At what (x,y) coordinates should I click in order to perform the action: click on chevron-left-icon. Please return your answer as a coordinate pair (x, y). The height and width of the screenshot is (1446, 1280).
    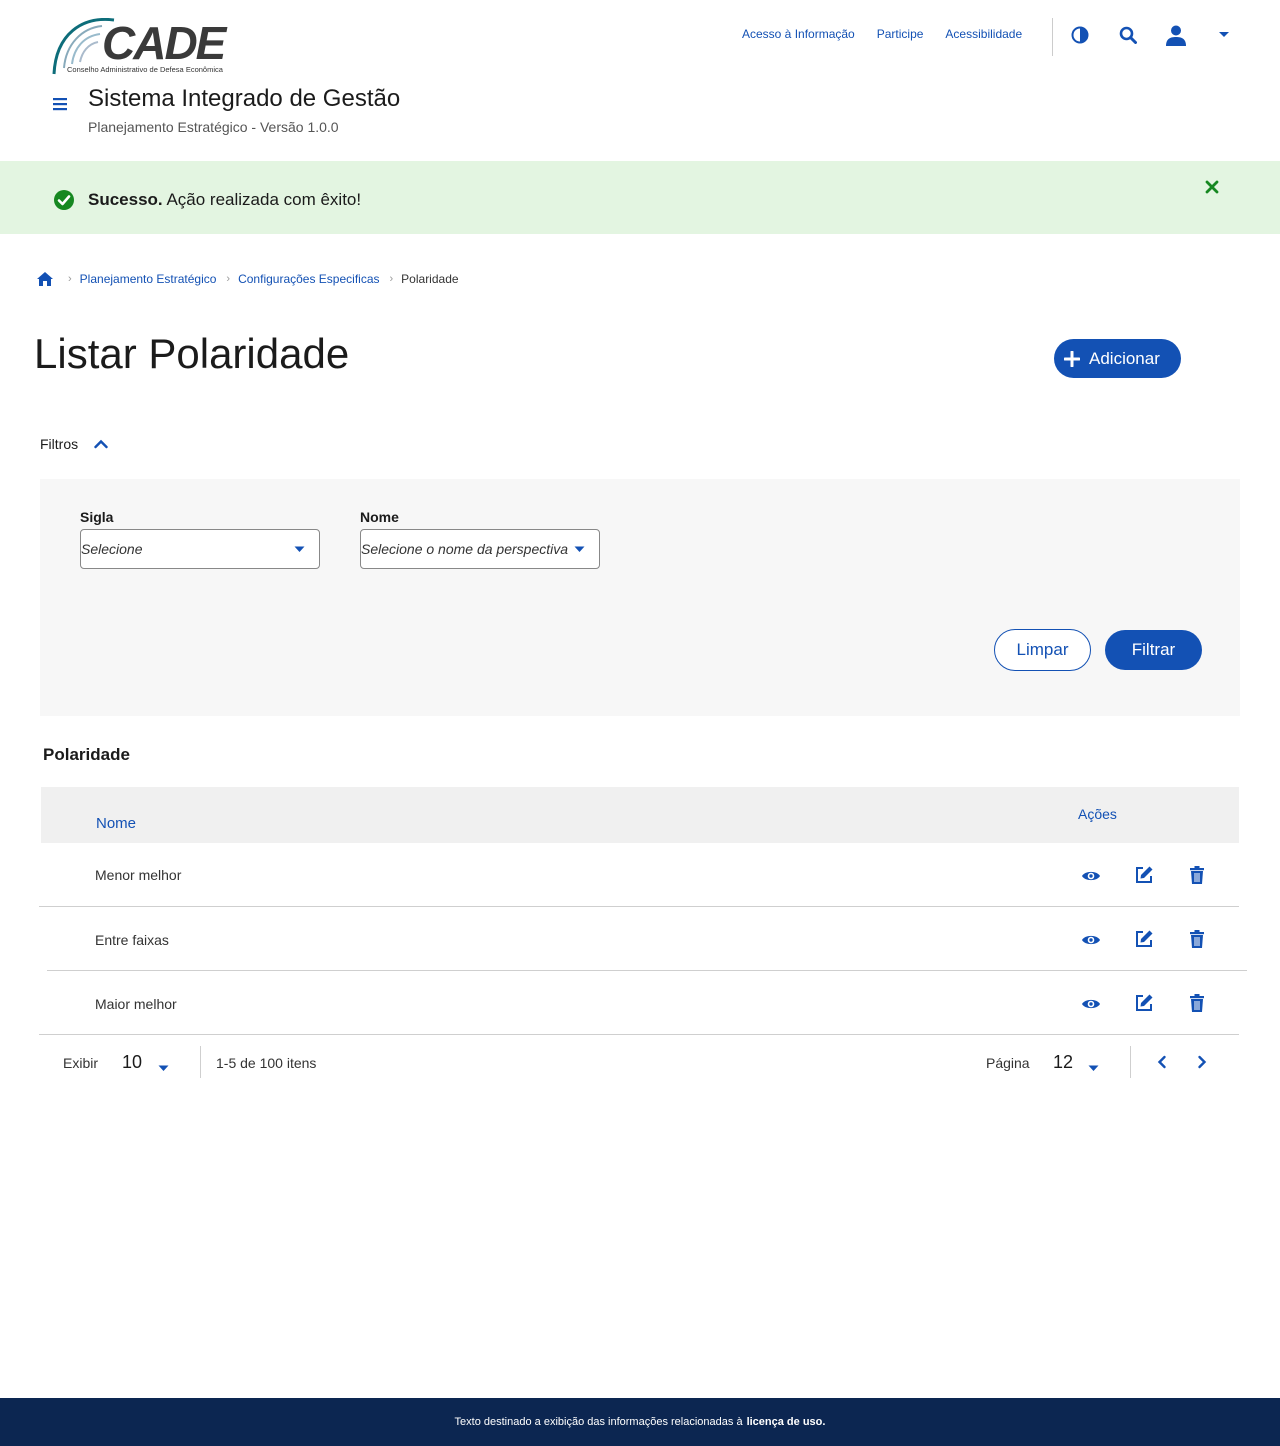
    Looking at the image, I should click on (1162, 1064).